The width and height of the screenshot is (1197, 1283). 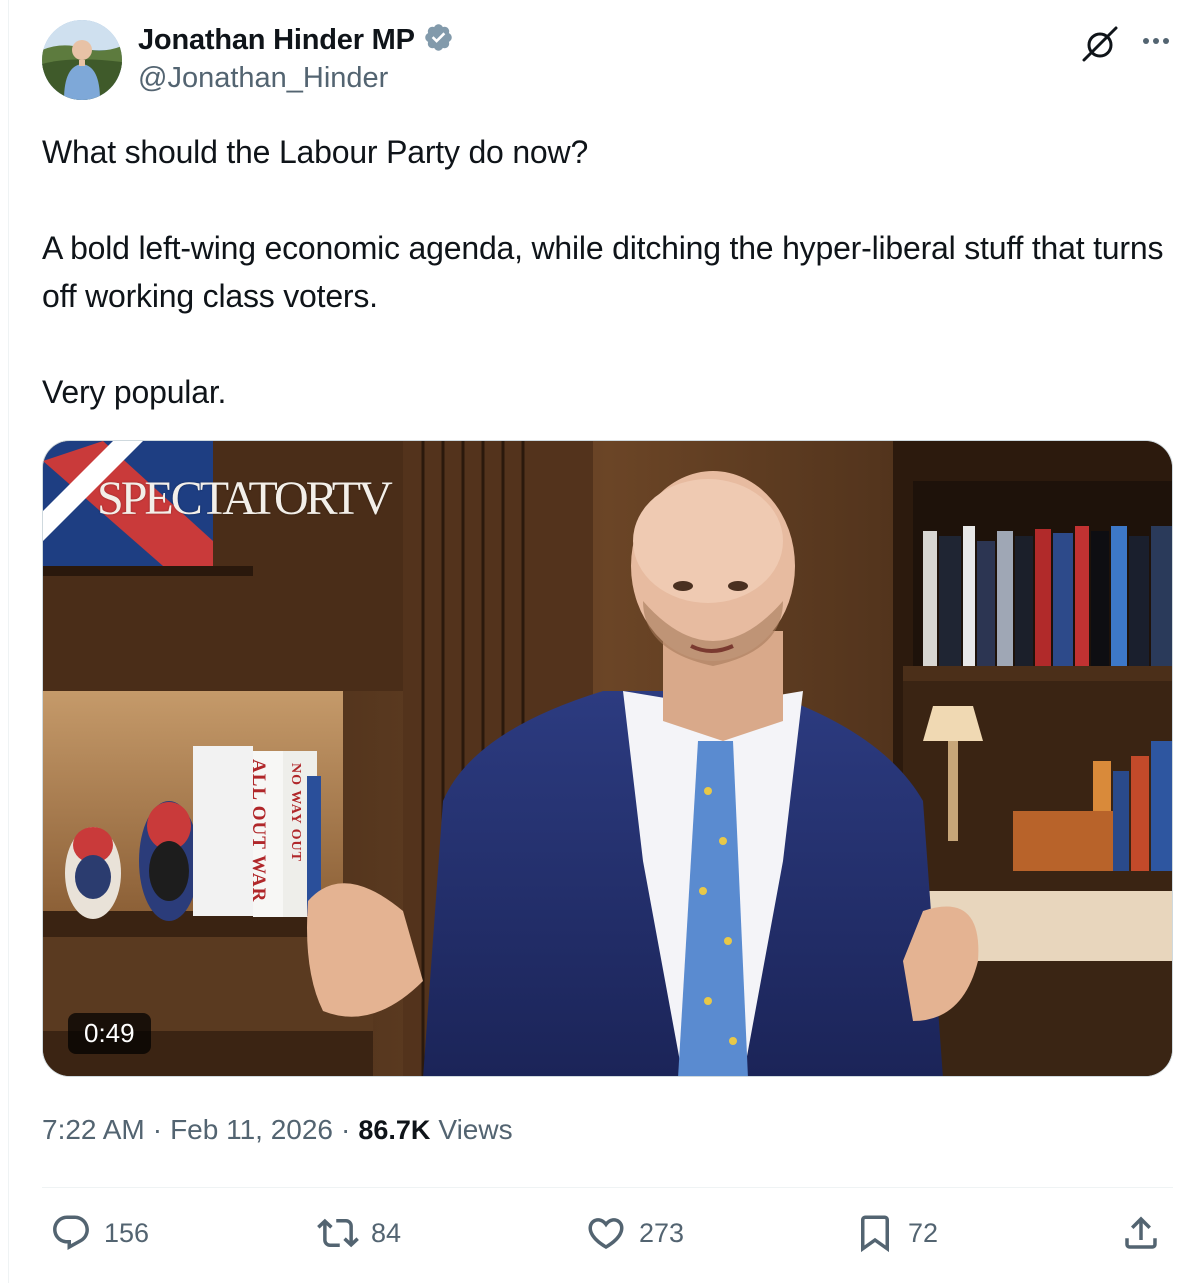 What do you see at coordinates (338, 1233) in the screenshot?
I see `repost-icon` at bounding box center [338, 1233].